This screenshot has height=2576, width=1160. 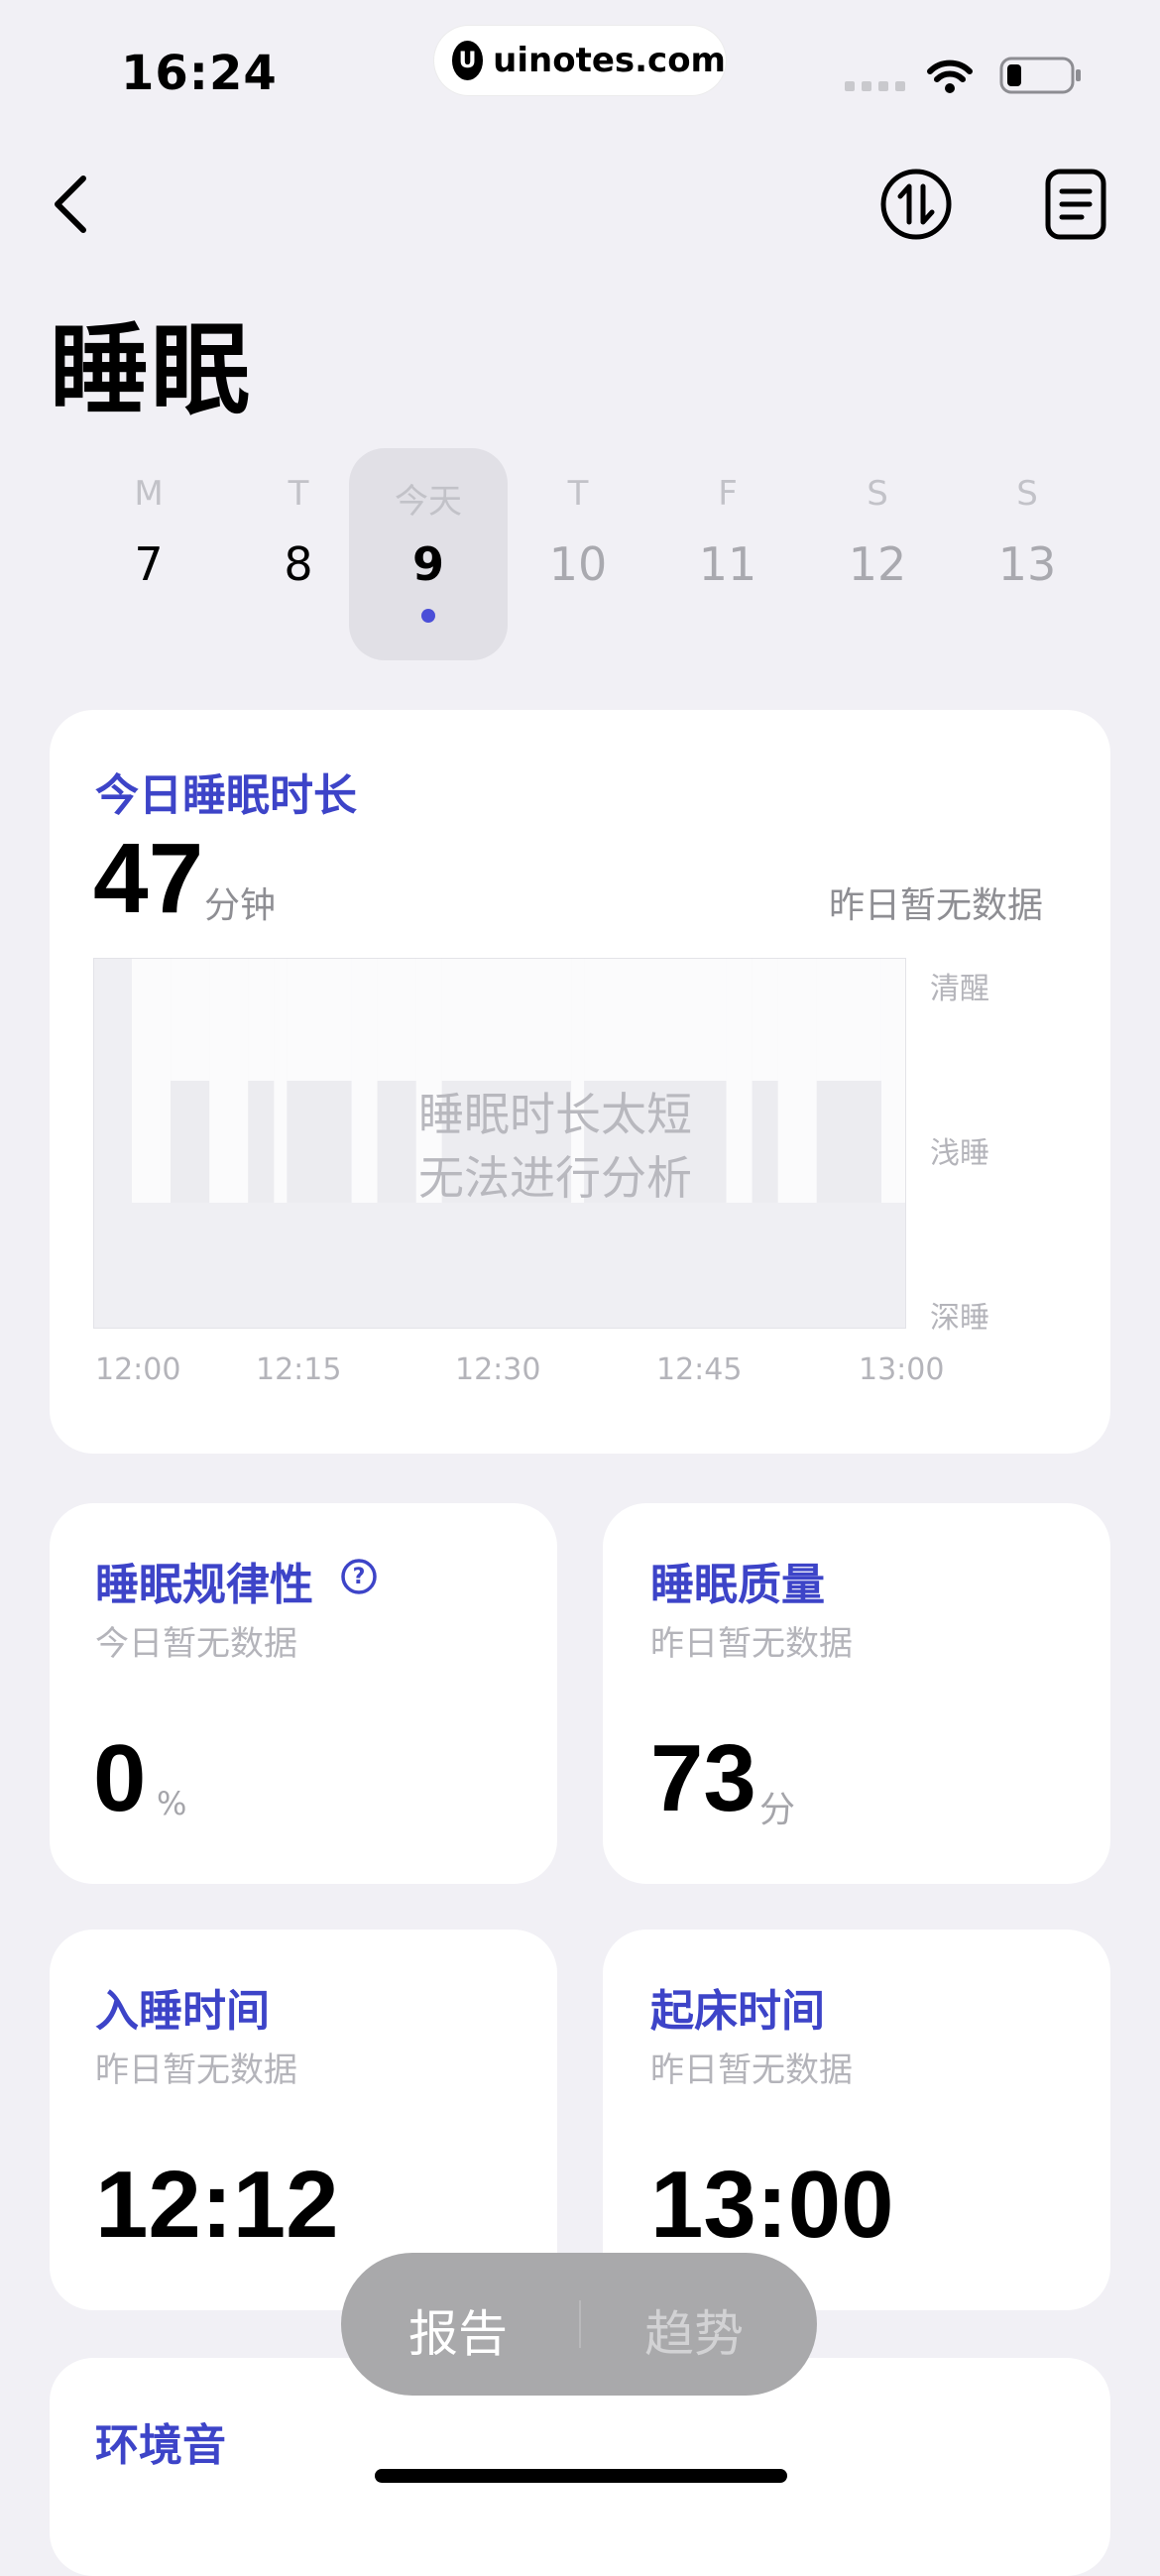 I want to click on segment-divider, so click(x=580, y=2324).